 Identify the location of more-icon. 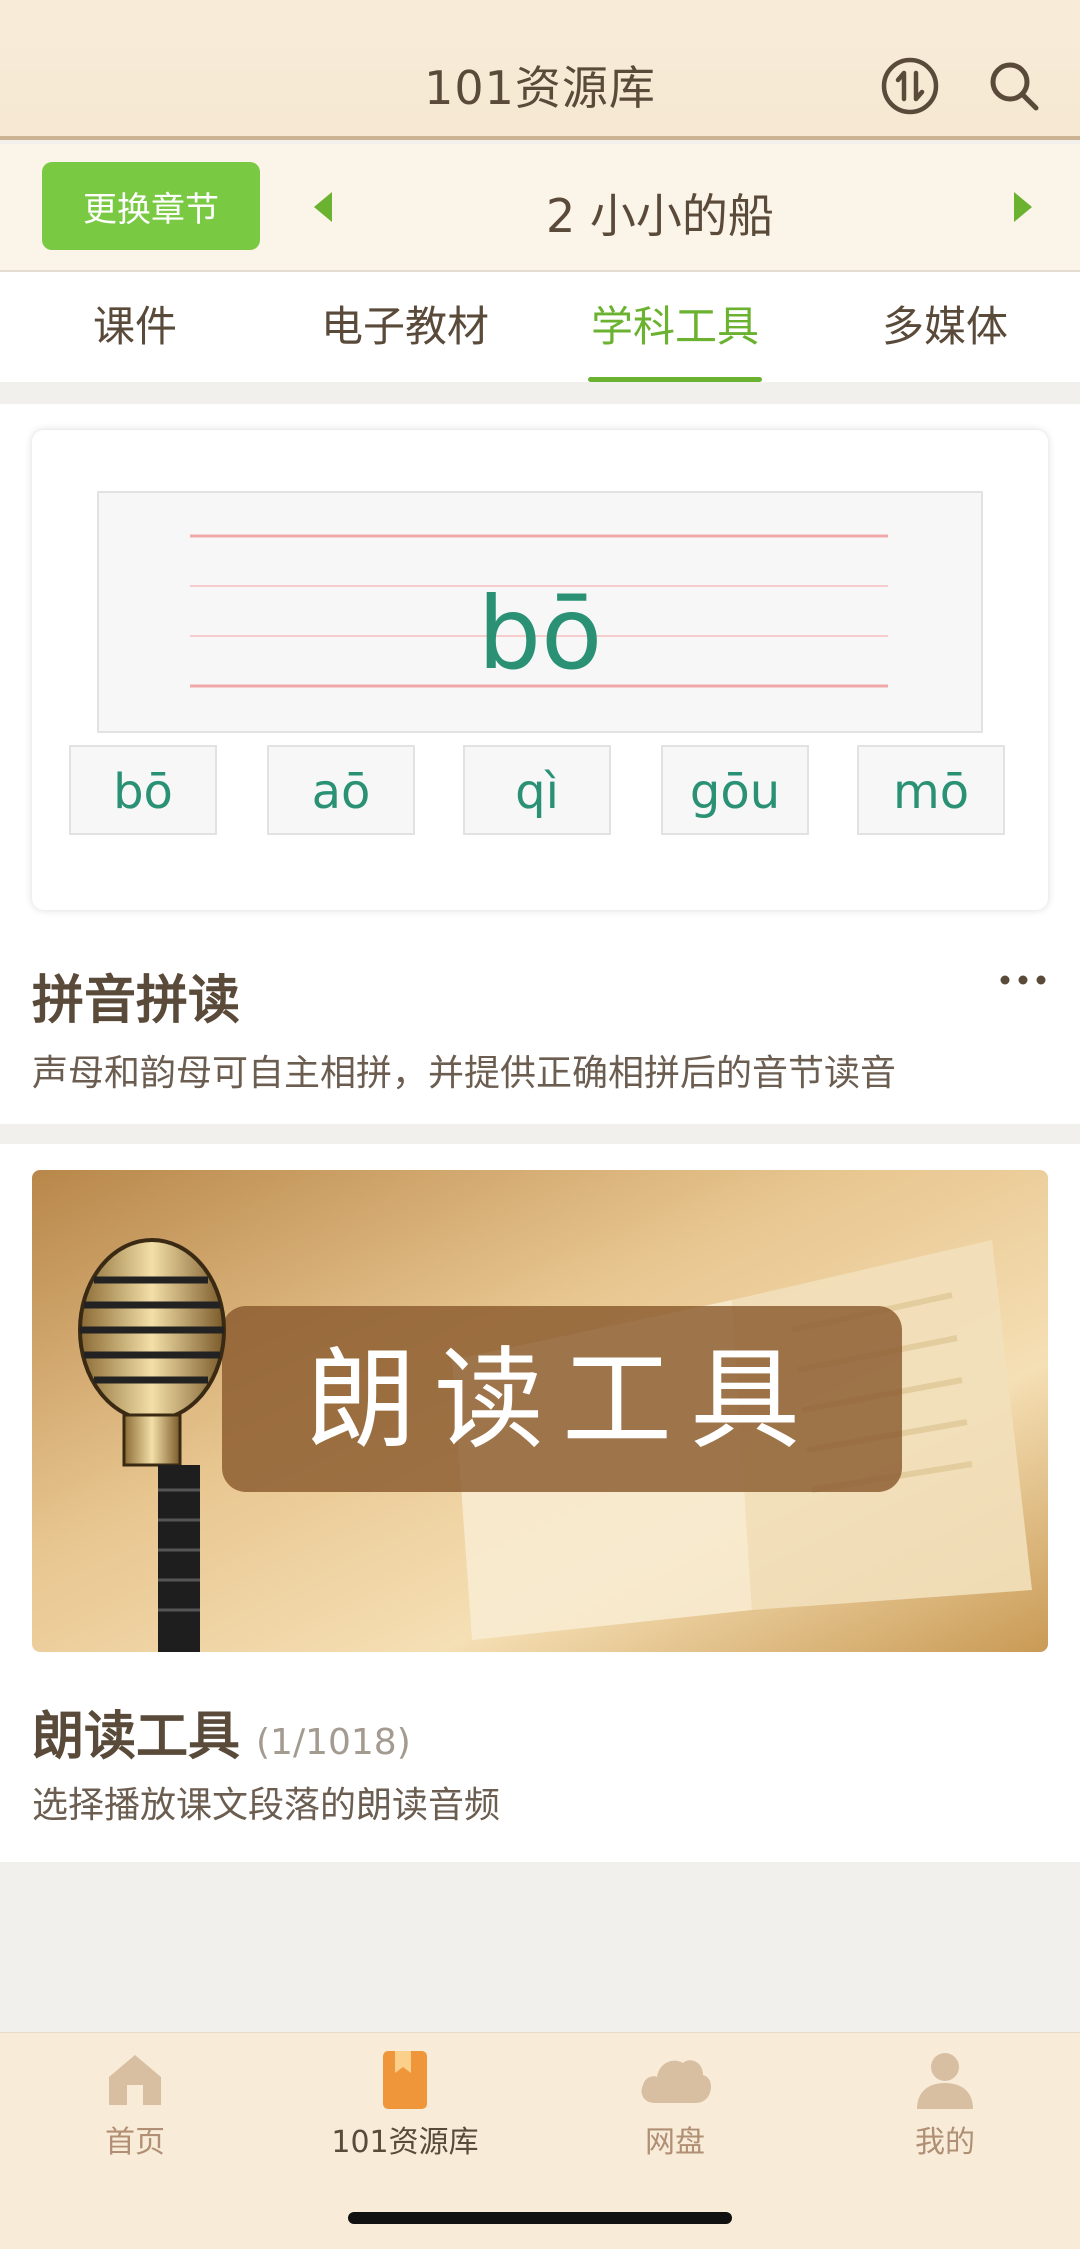
(1023, 980).